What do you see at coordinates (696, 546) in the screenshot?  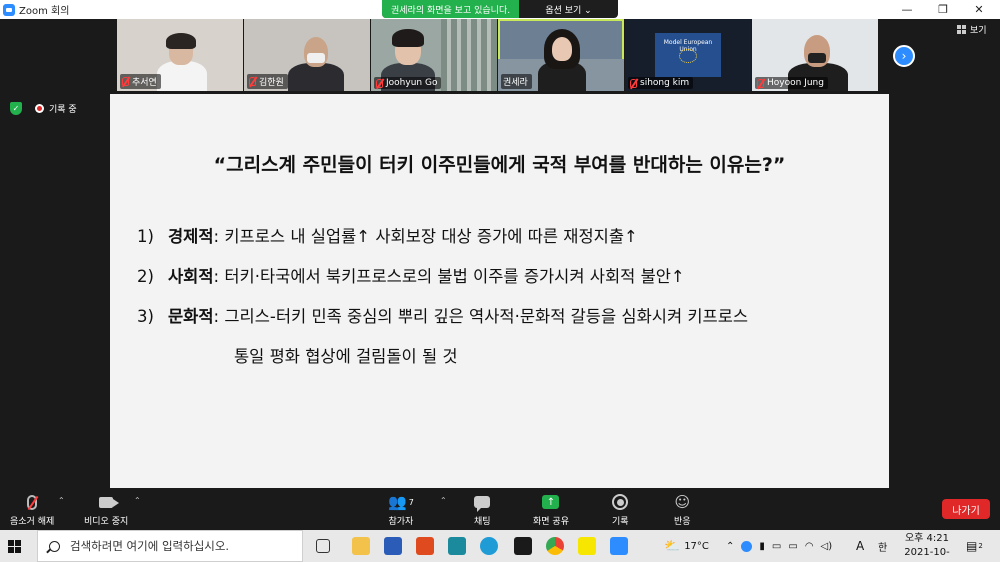 I see `weather-temp: 17°C` at bounding box center [696, 546].